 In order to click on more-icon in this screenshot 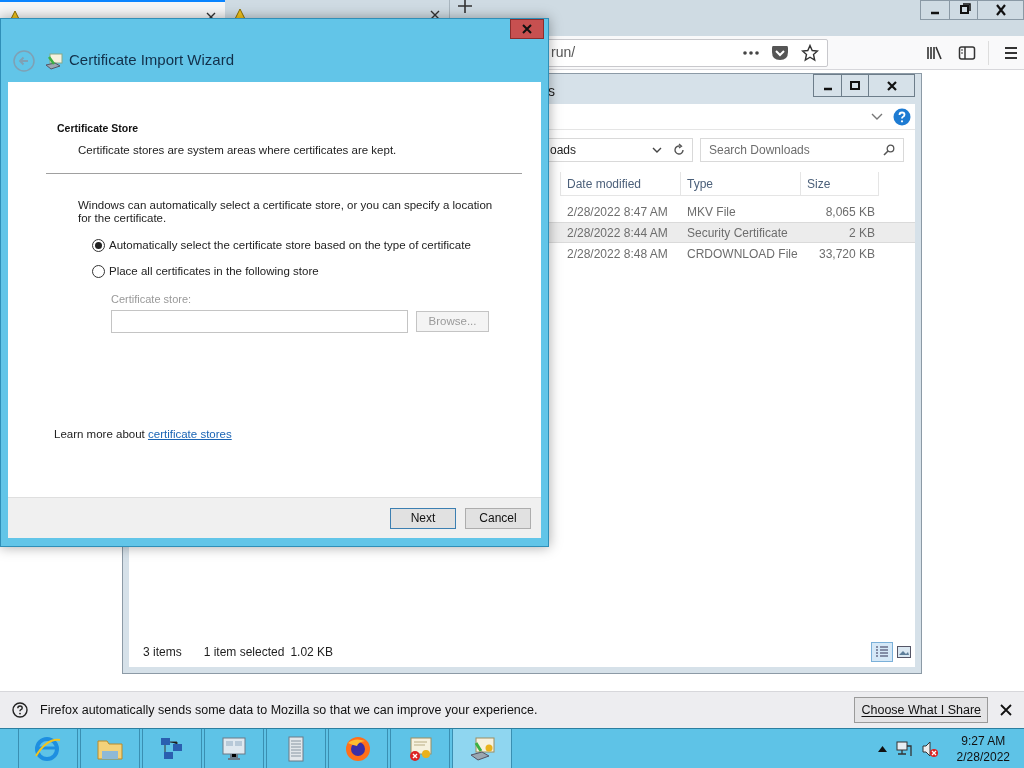, I will do `click(751, 52)`.